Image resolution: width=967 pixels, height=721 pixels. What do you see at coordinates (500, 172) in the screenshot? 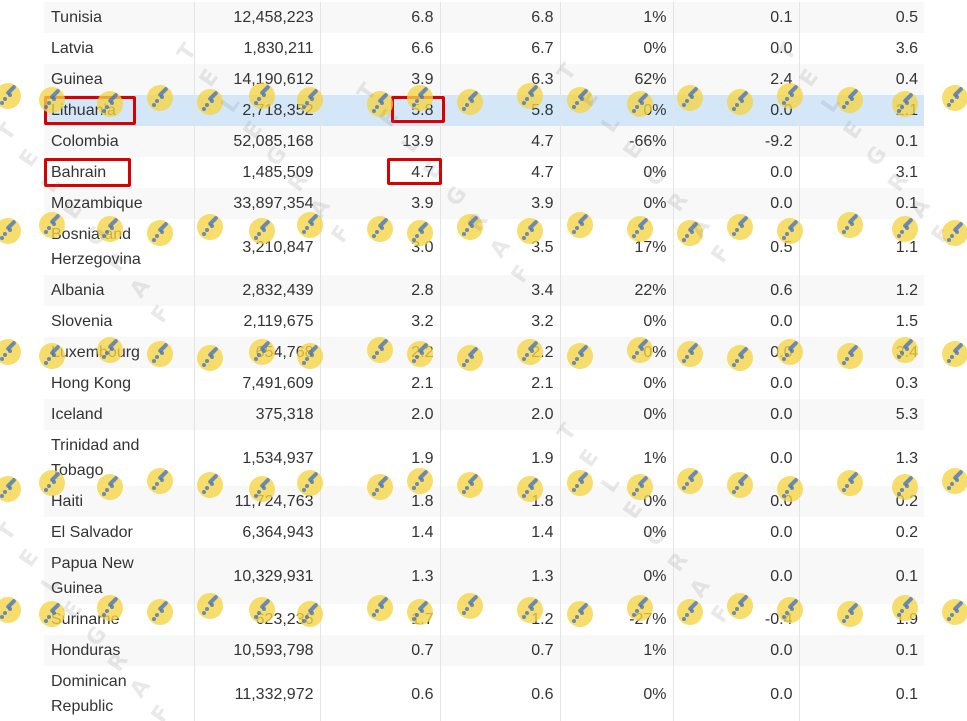
I see `value-cell-2: 4.7` at bounding box center [500, 172].